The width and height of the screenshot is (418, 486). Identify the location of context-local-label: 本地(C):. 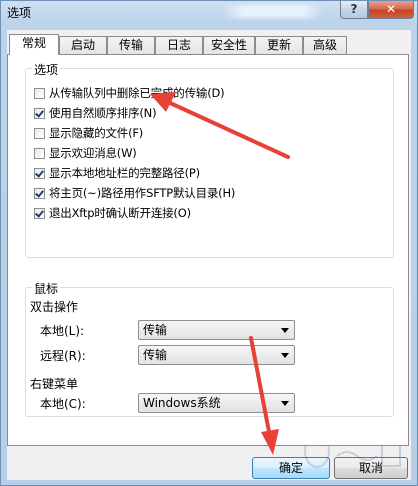
(63, 404).